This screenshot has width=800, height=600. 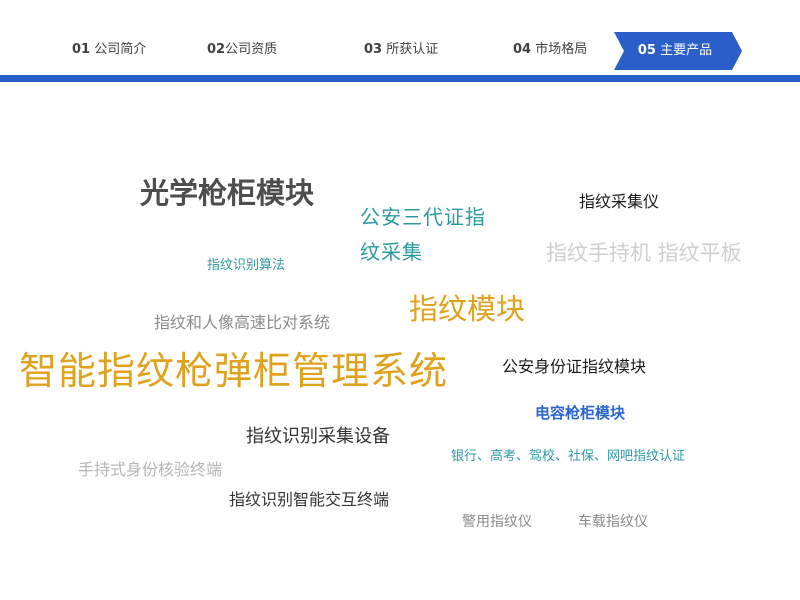 I want to click on nav-item-number: 03, so click(x=373, y=49).